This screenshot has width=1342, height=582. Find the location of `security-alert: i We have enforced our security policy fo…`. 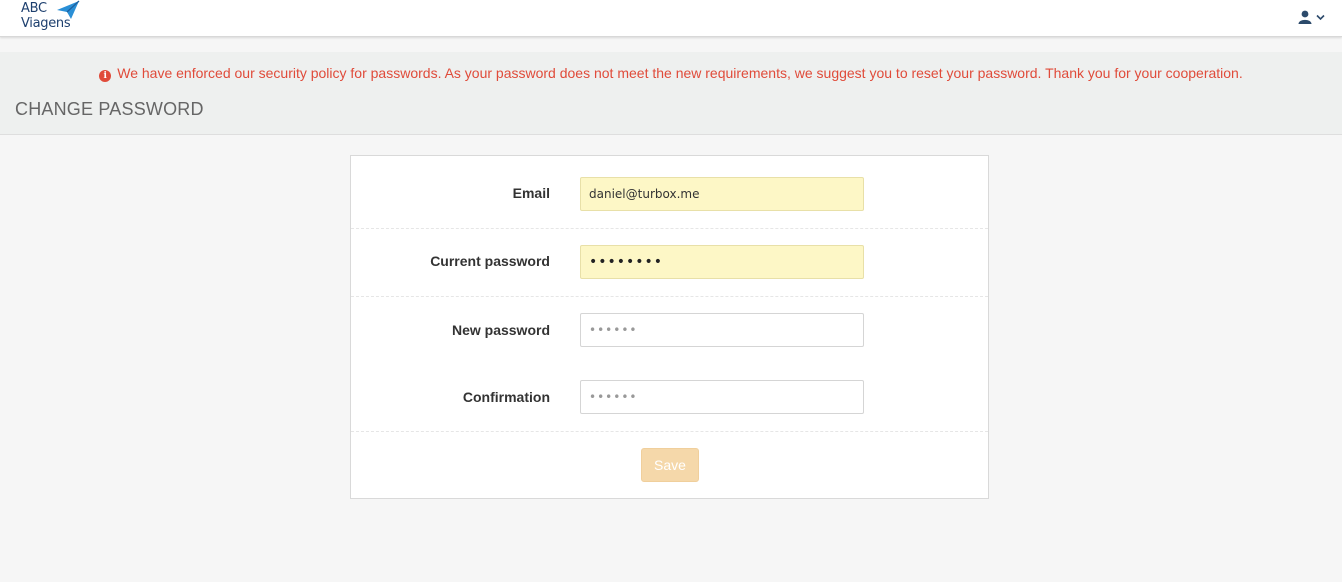

security-alert: i We have enforced our security policy fo… is located at coordinates (671, 73).